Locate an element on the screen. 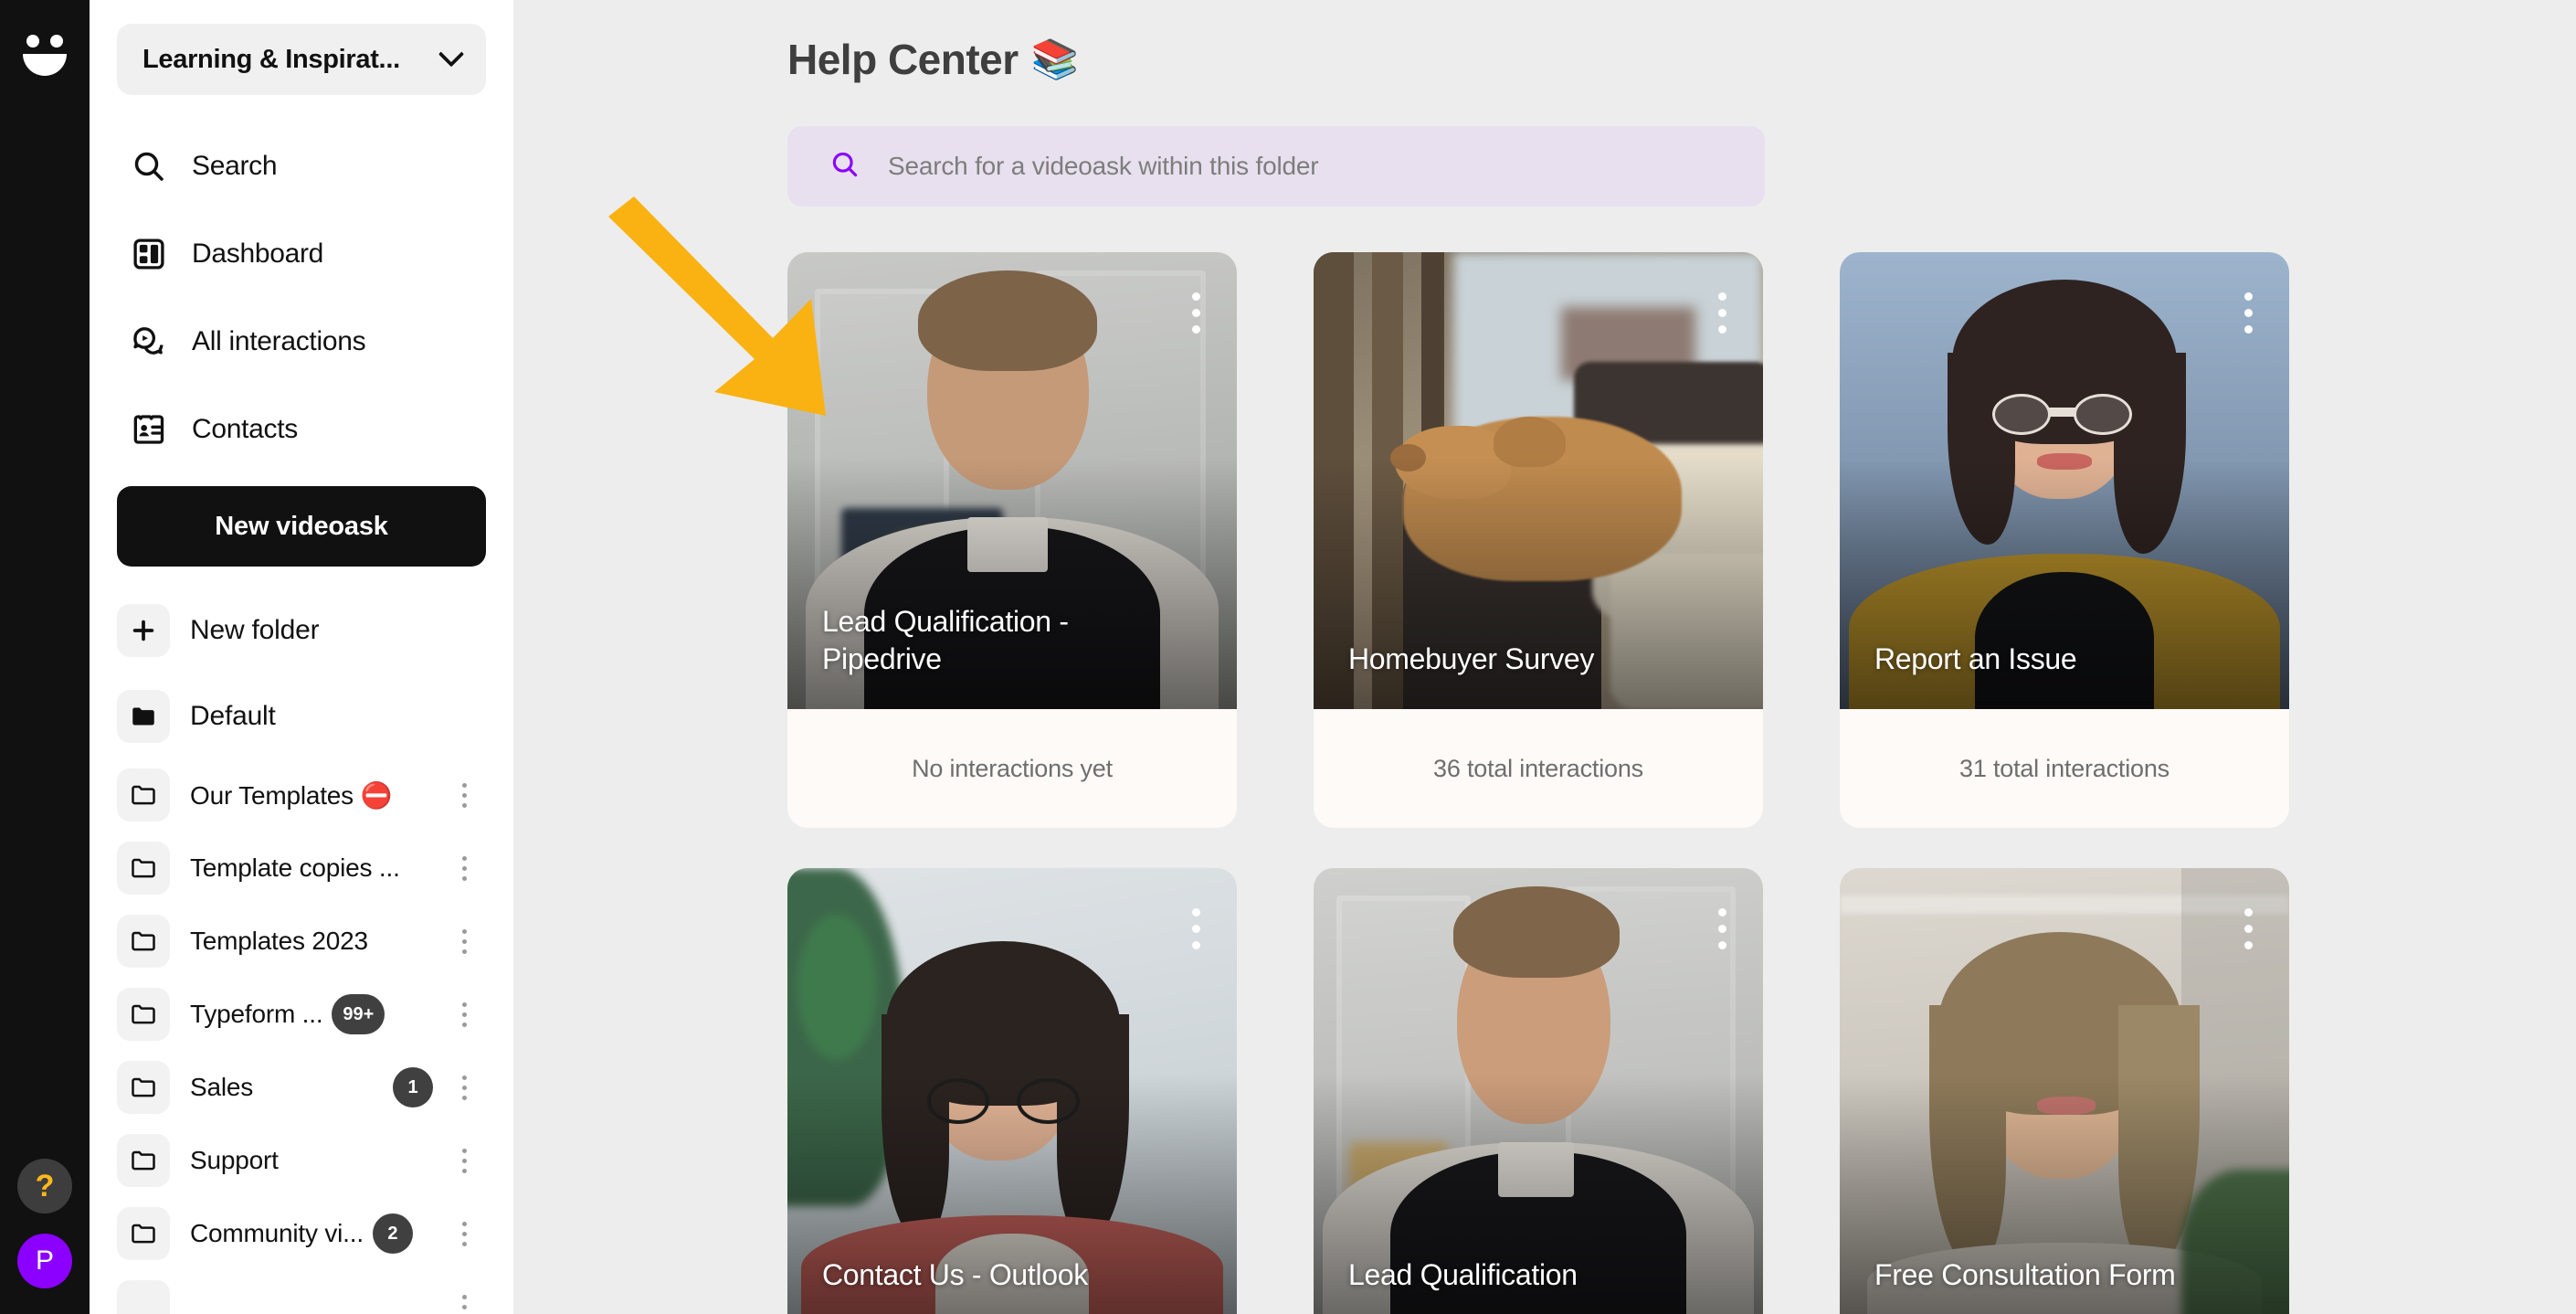 This screenshot has width=2576, height=1314. logo-eye-right is located at coordinates (56, 41).